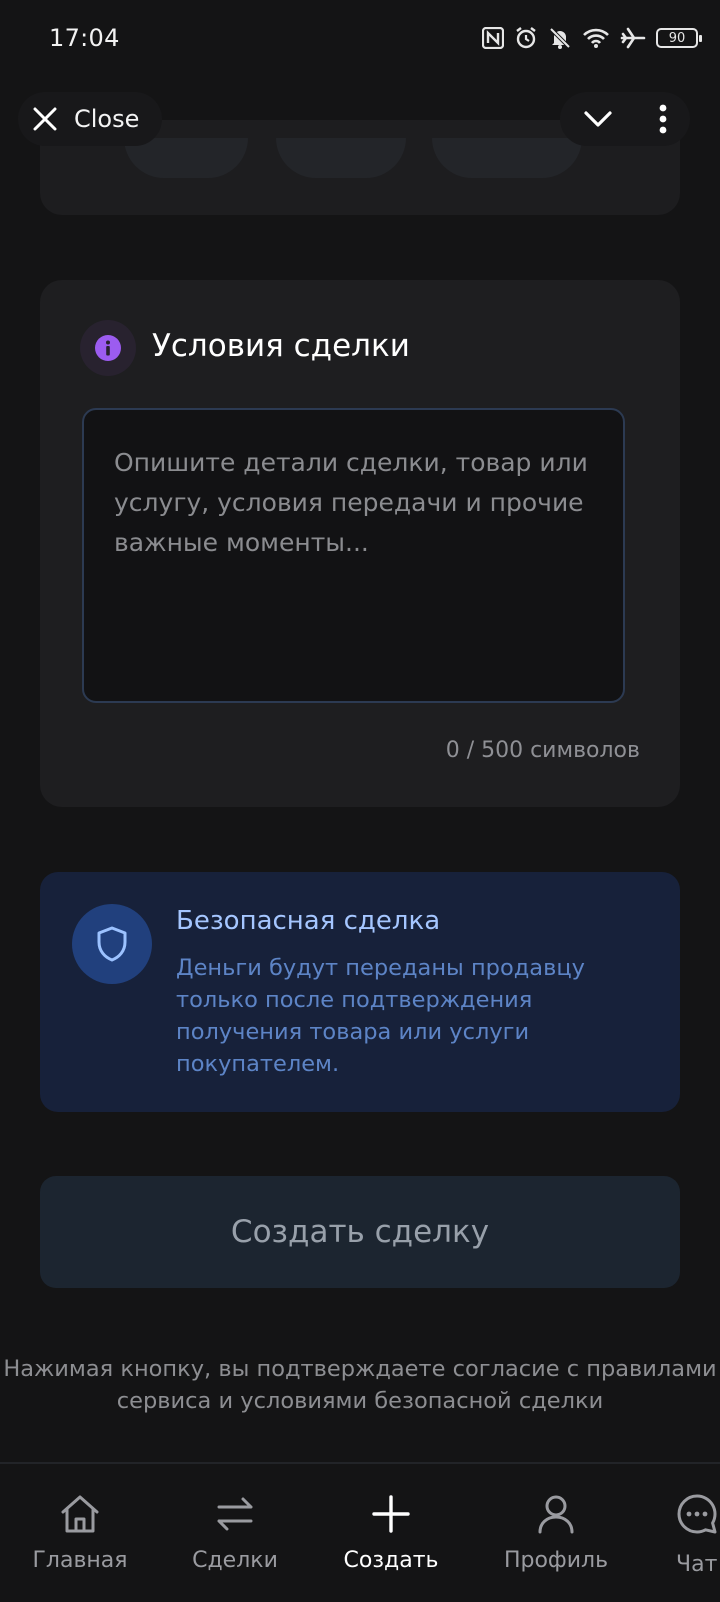 Image resolution: width=720 pixels, height=1602 pixels. Describe the element at coordinates (80, 1560) in the screenshot. I see `nav-label: Главная` at that location.